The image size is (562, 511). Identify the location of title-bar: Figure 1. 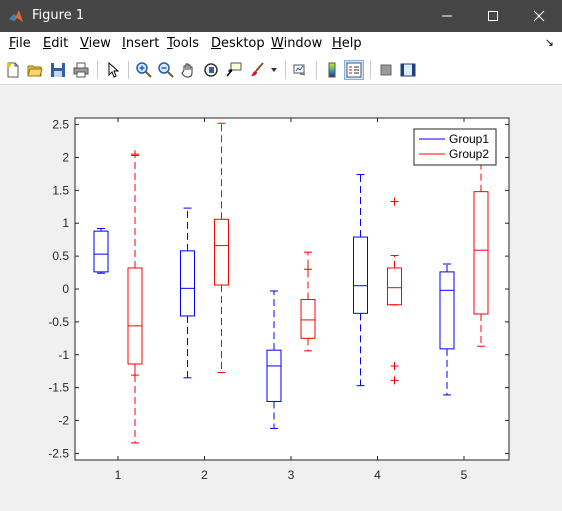
(281, 16).